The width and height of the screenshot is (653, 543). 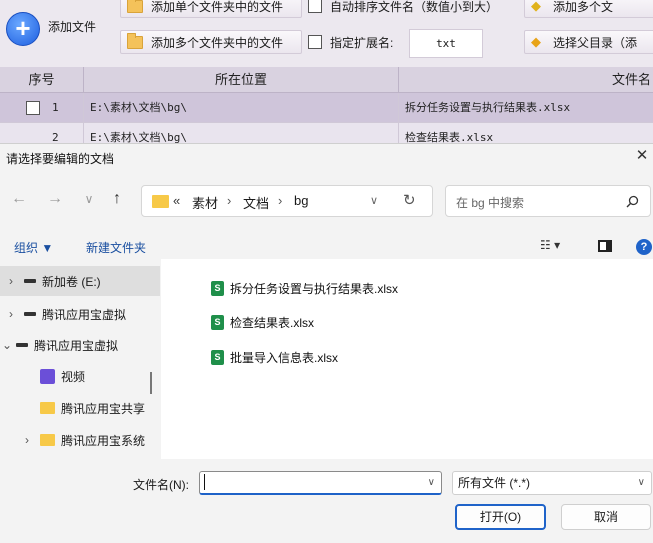 What do you see at coordinates (320, 483) in the screenshot?
I see `filename-input: ∨` at bounding box center [320, 483].